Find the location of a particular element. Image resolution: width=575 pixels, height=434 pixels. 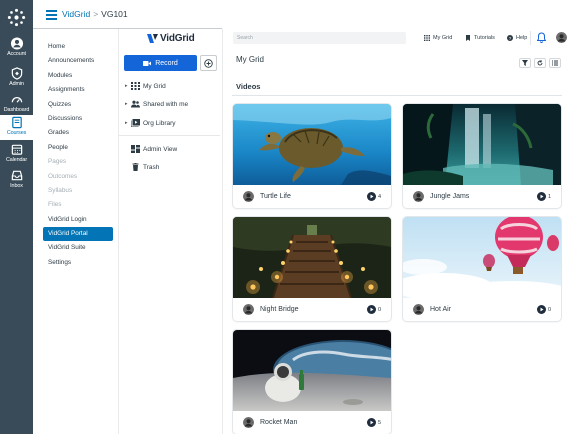

video-title: Turtle Life is located at coordinates (313, 196).